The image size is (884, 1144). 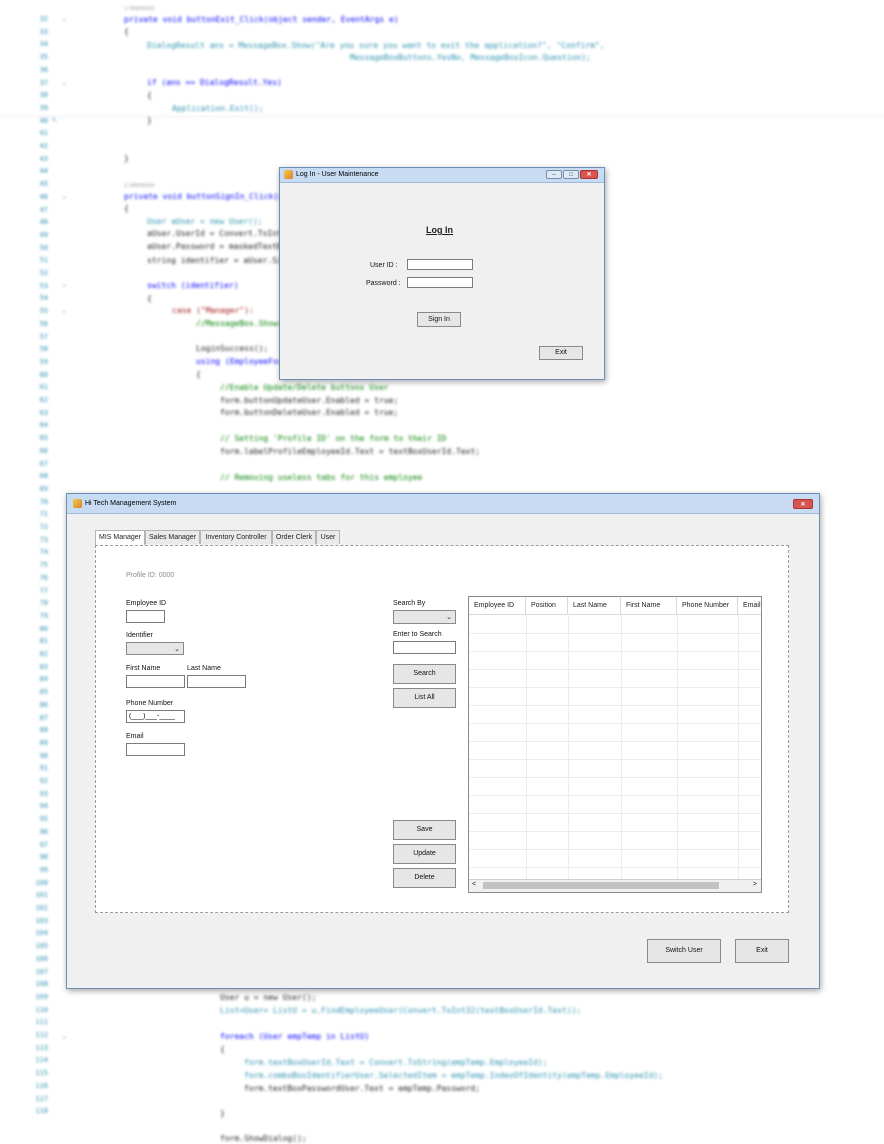 What do you see at coordinates (424, 617) in the screenshot?
I see `search-by-dropdown: ⌄` at bounding box center [424, 617].